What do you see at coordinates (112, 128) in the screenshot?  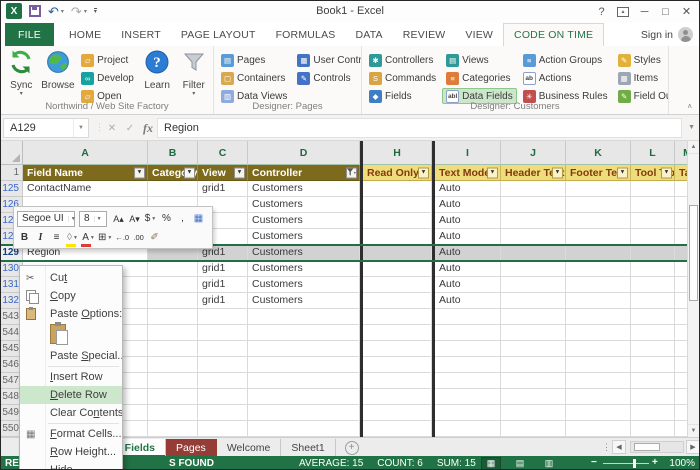 I see `cancel-icon: ✕` at bounding box center [112, 128].